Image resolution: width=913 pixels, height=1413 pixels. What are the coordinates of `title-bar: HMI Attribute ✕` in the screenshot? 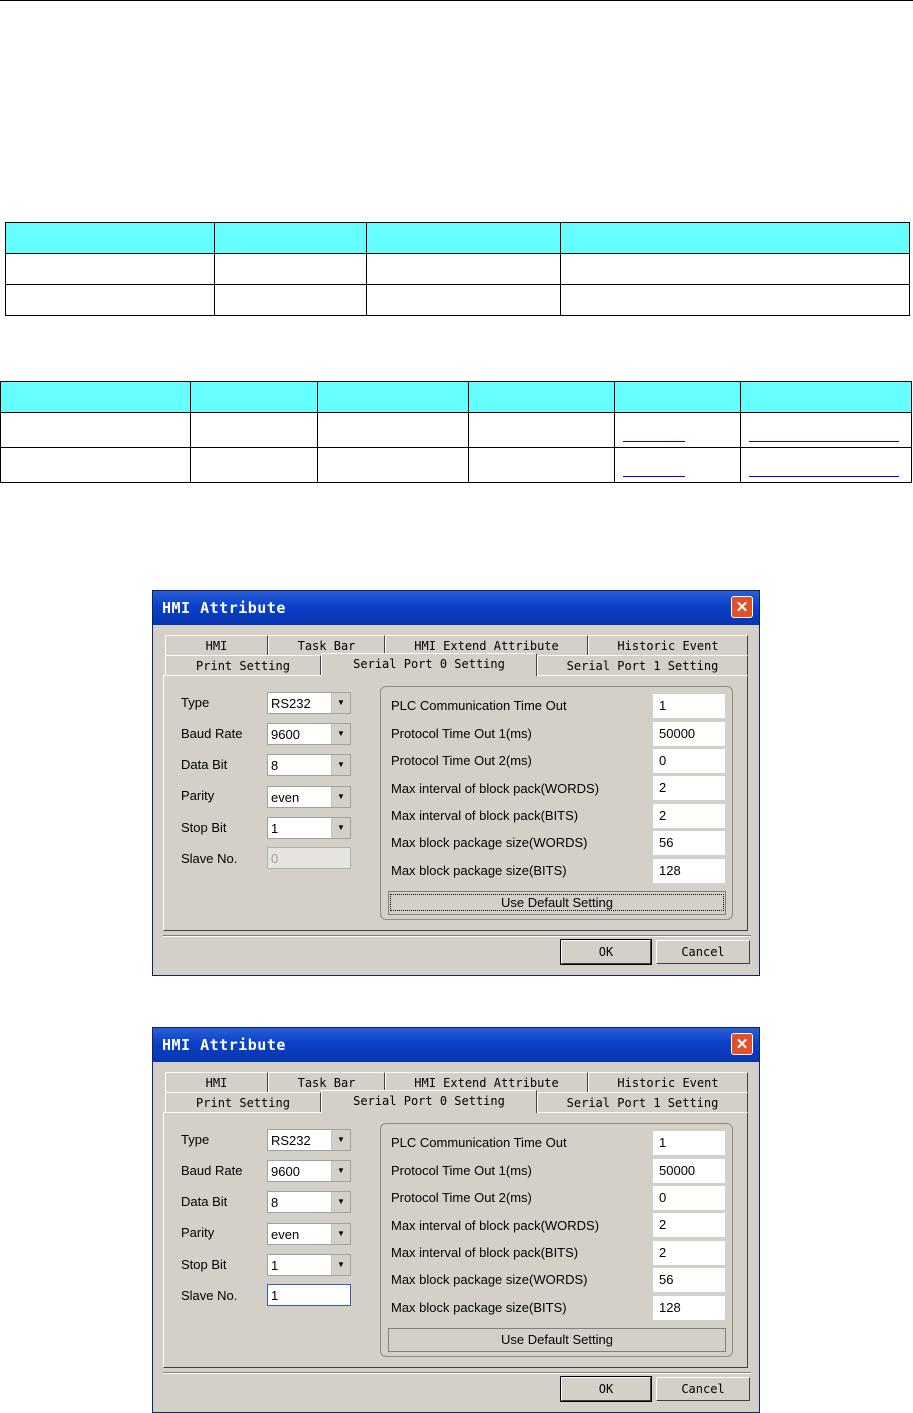 It's located at (456, 1045).